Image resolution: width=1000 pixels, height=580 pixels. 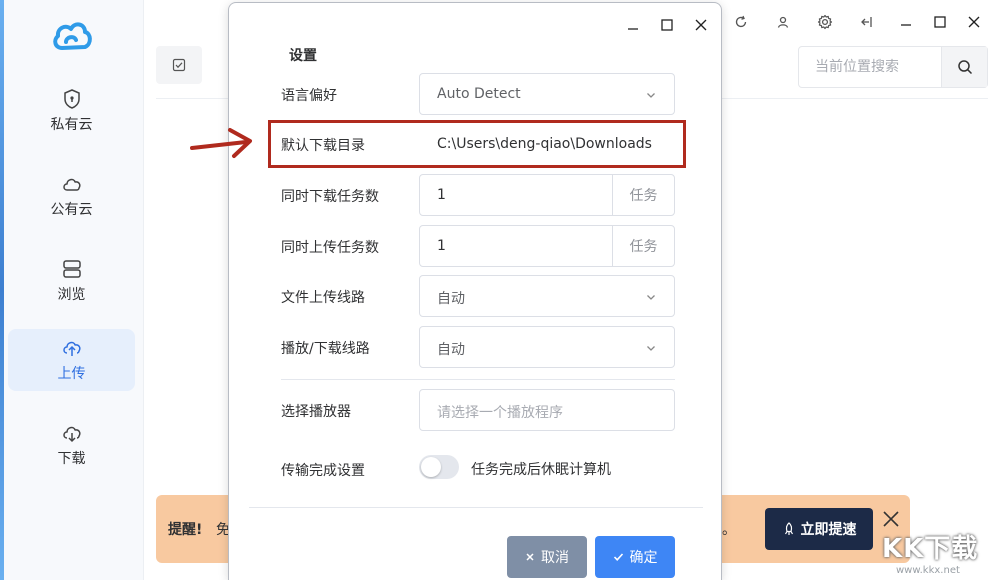 What do you see at coordinates (71, 184) in the screenshot?
I see `cloud-icon` at bounding box center [71, 184].